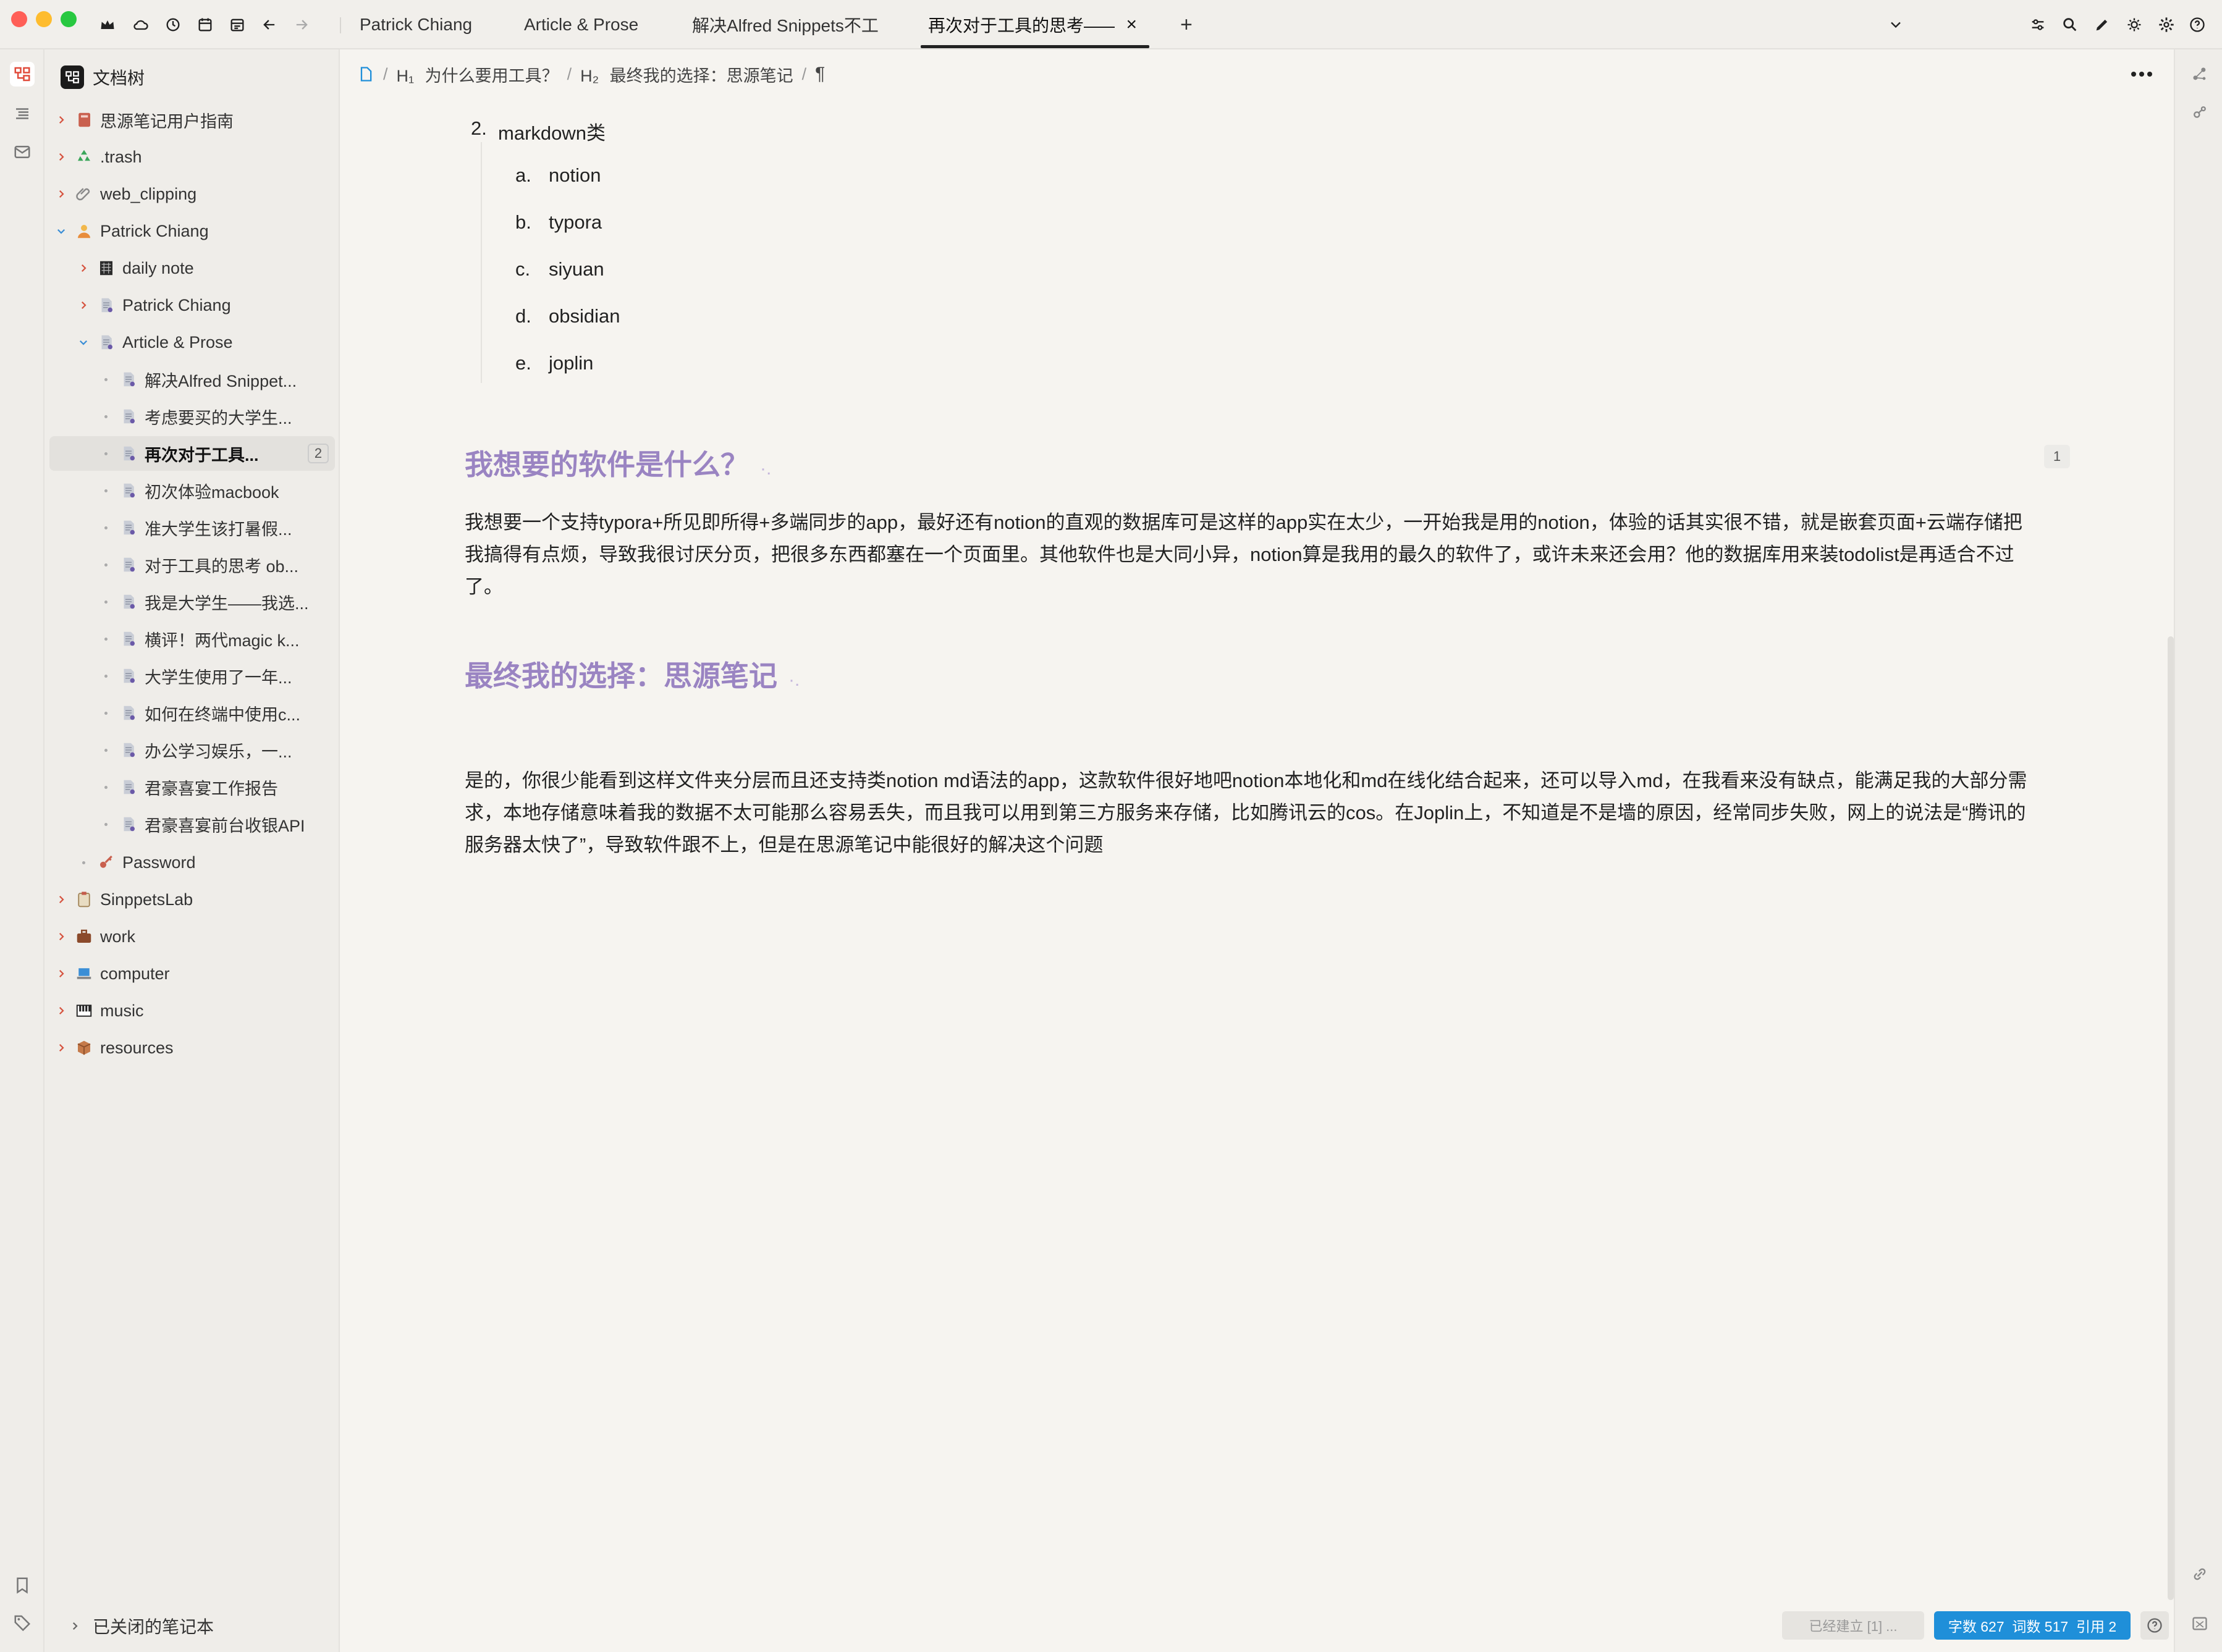  What do you see at coordinates (538, 130) in the screenshot?
I see `list-item-markdown: 2. markdown类` at bounding box center [538, 130].